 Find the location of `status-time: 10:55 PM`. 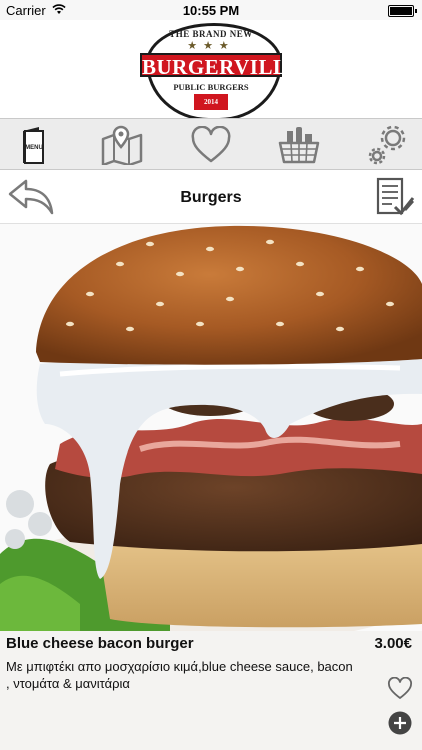

status-time: 10:55 PM is located at coordinates (211, 10).